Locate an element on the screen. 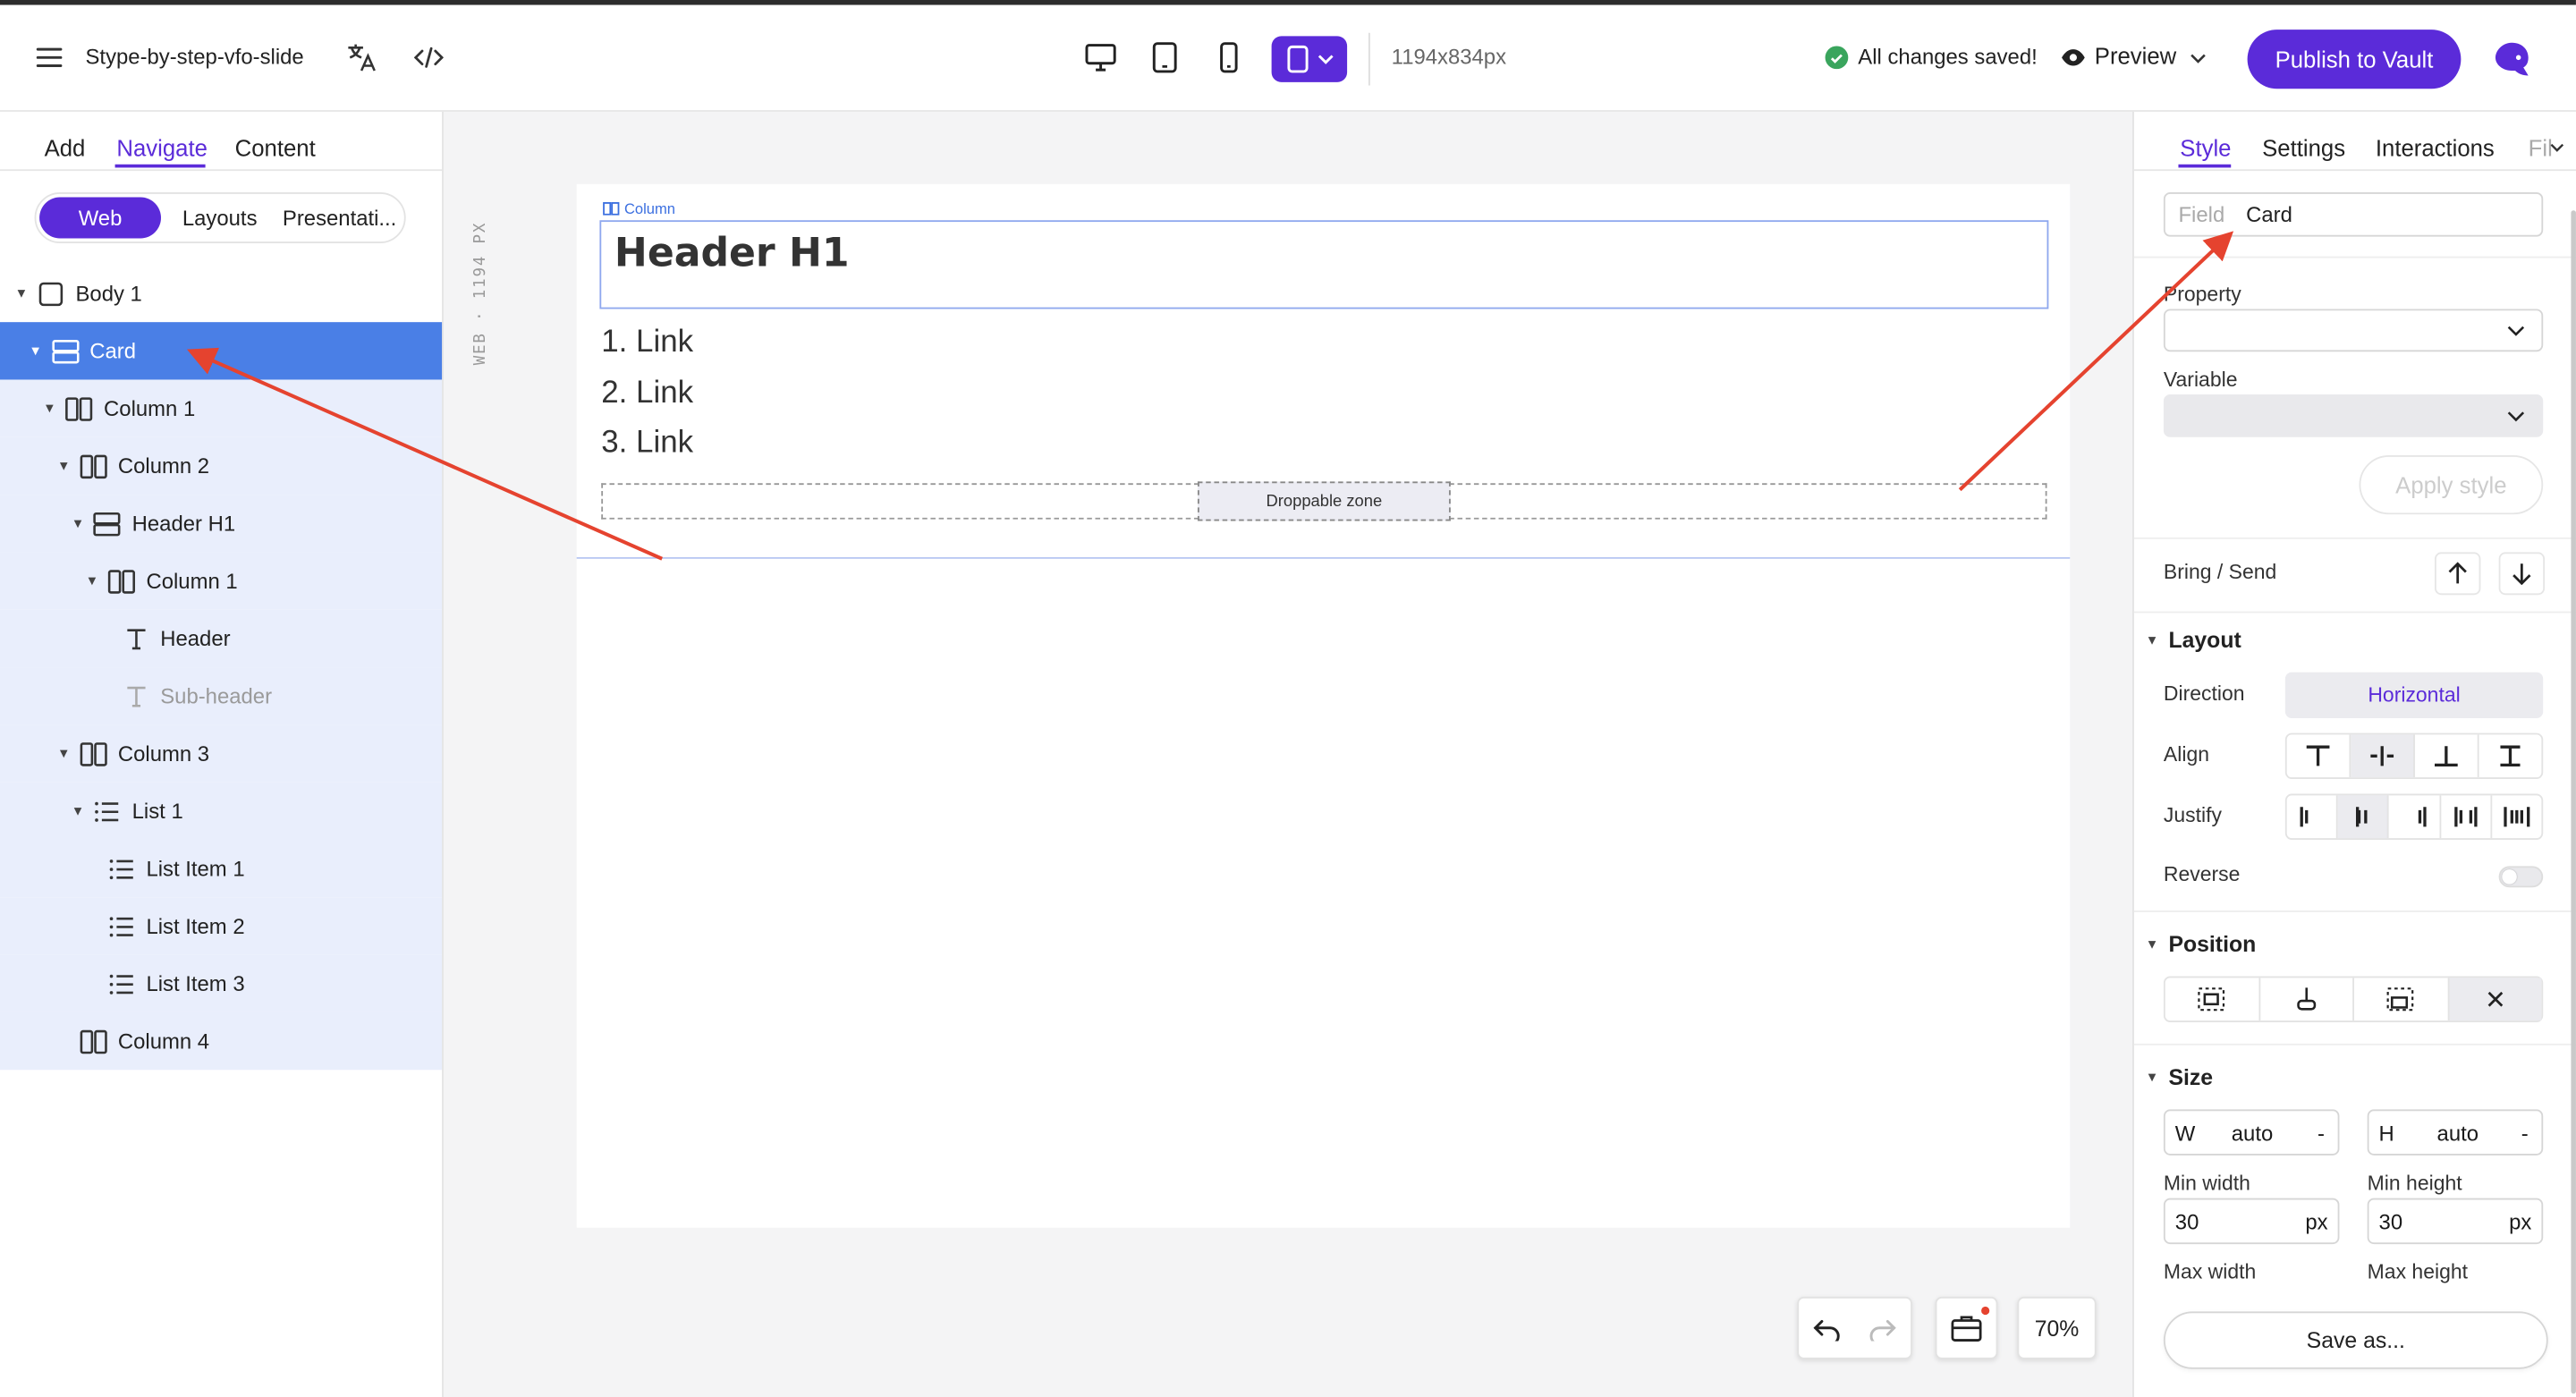 The width and height of the screenshot is (2576, 1397). tree-row: ▼ Column 2 is located at coordinates (221, 465).